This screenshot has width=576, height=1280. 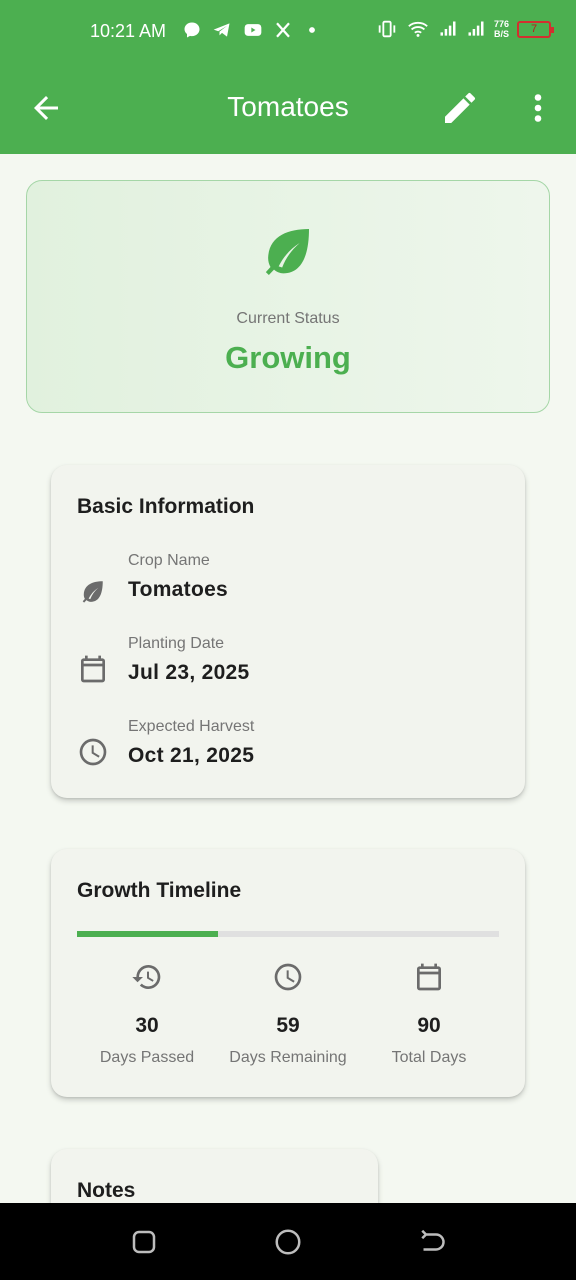 What do you see at coordinates (287, 582) in the screenshot?
I see `info-row-crop-name: Crop Name Tomatoes` at bounding box center [287, 582].